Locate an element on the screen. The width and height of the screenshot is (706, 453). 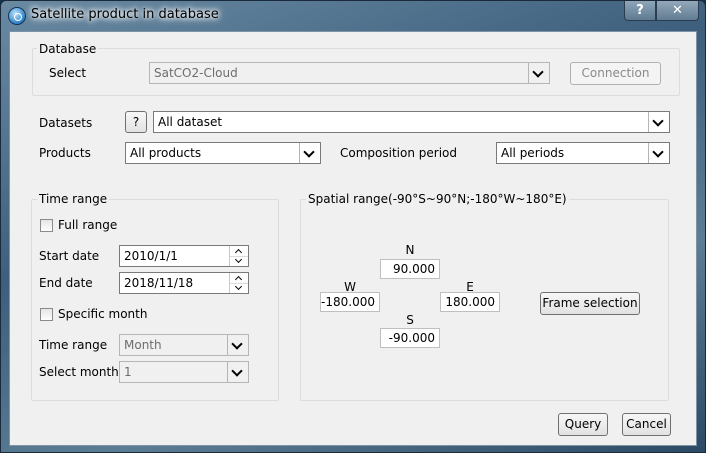
end-date-spinner is located at coordinates (238, 283).